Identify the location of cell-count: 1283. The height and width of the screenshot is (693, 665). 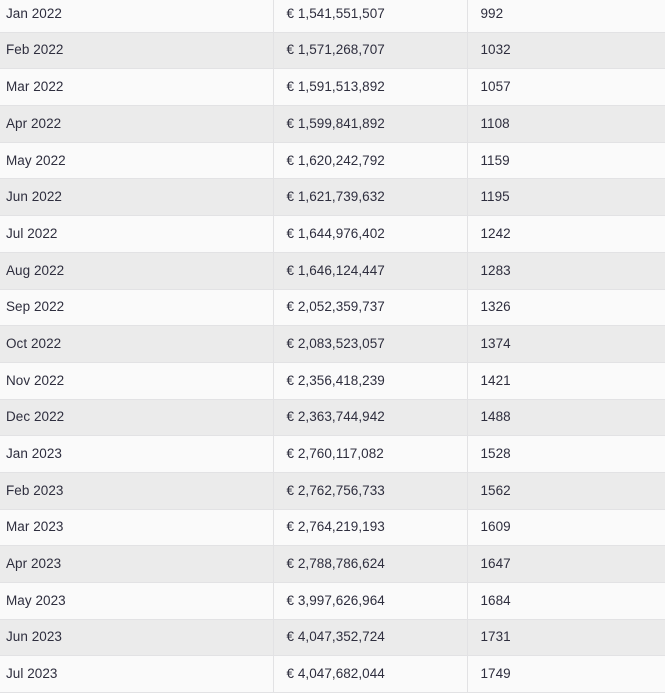
(565, 271).